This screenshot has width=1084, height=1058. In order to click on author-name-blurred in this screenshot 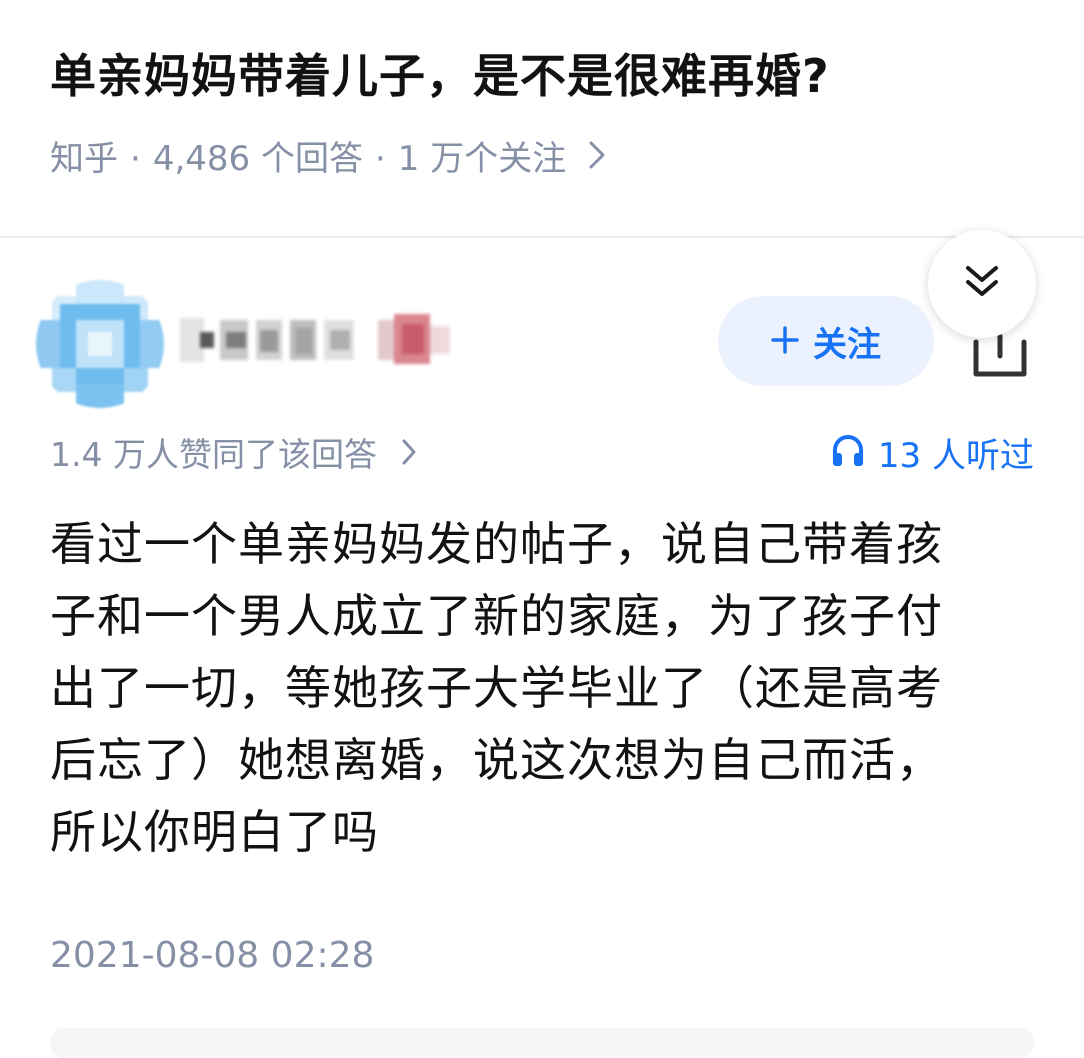, I will do `click(320, 340)`.